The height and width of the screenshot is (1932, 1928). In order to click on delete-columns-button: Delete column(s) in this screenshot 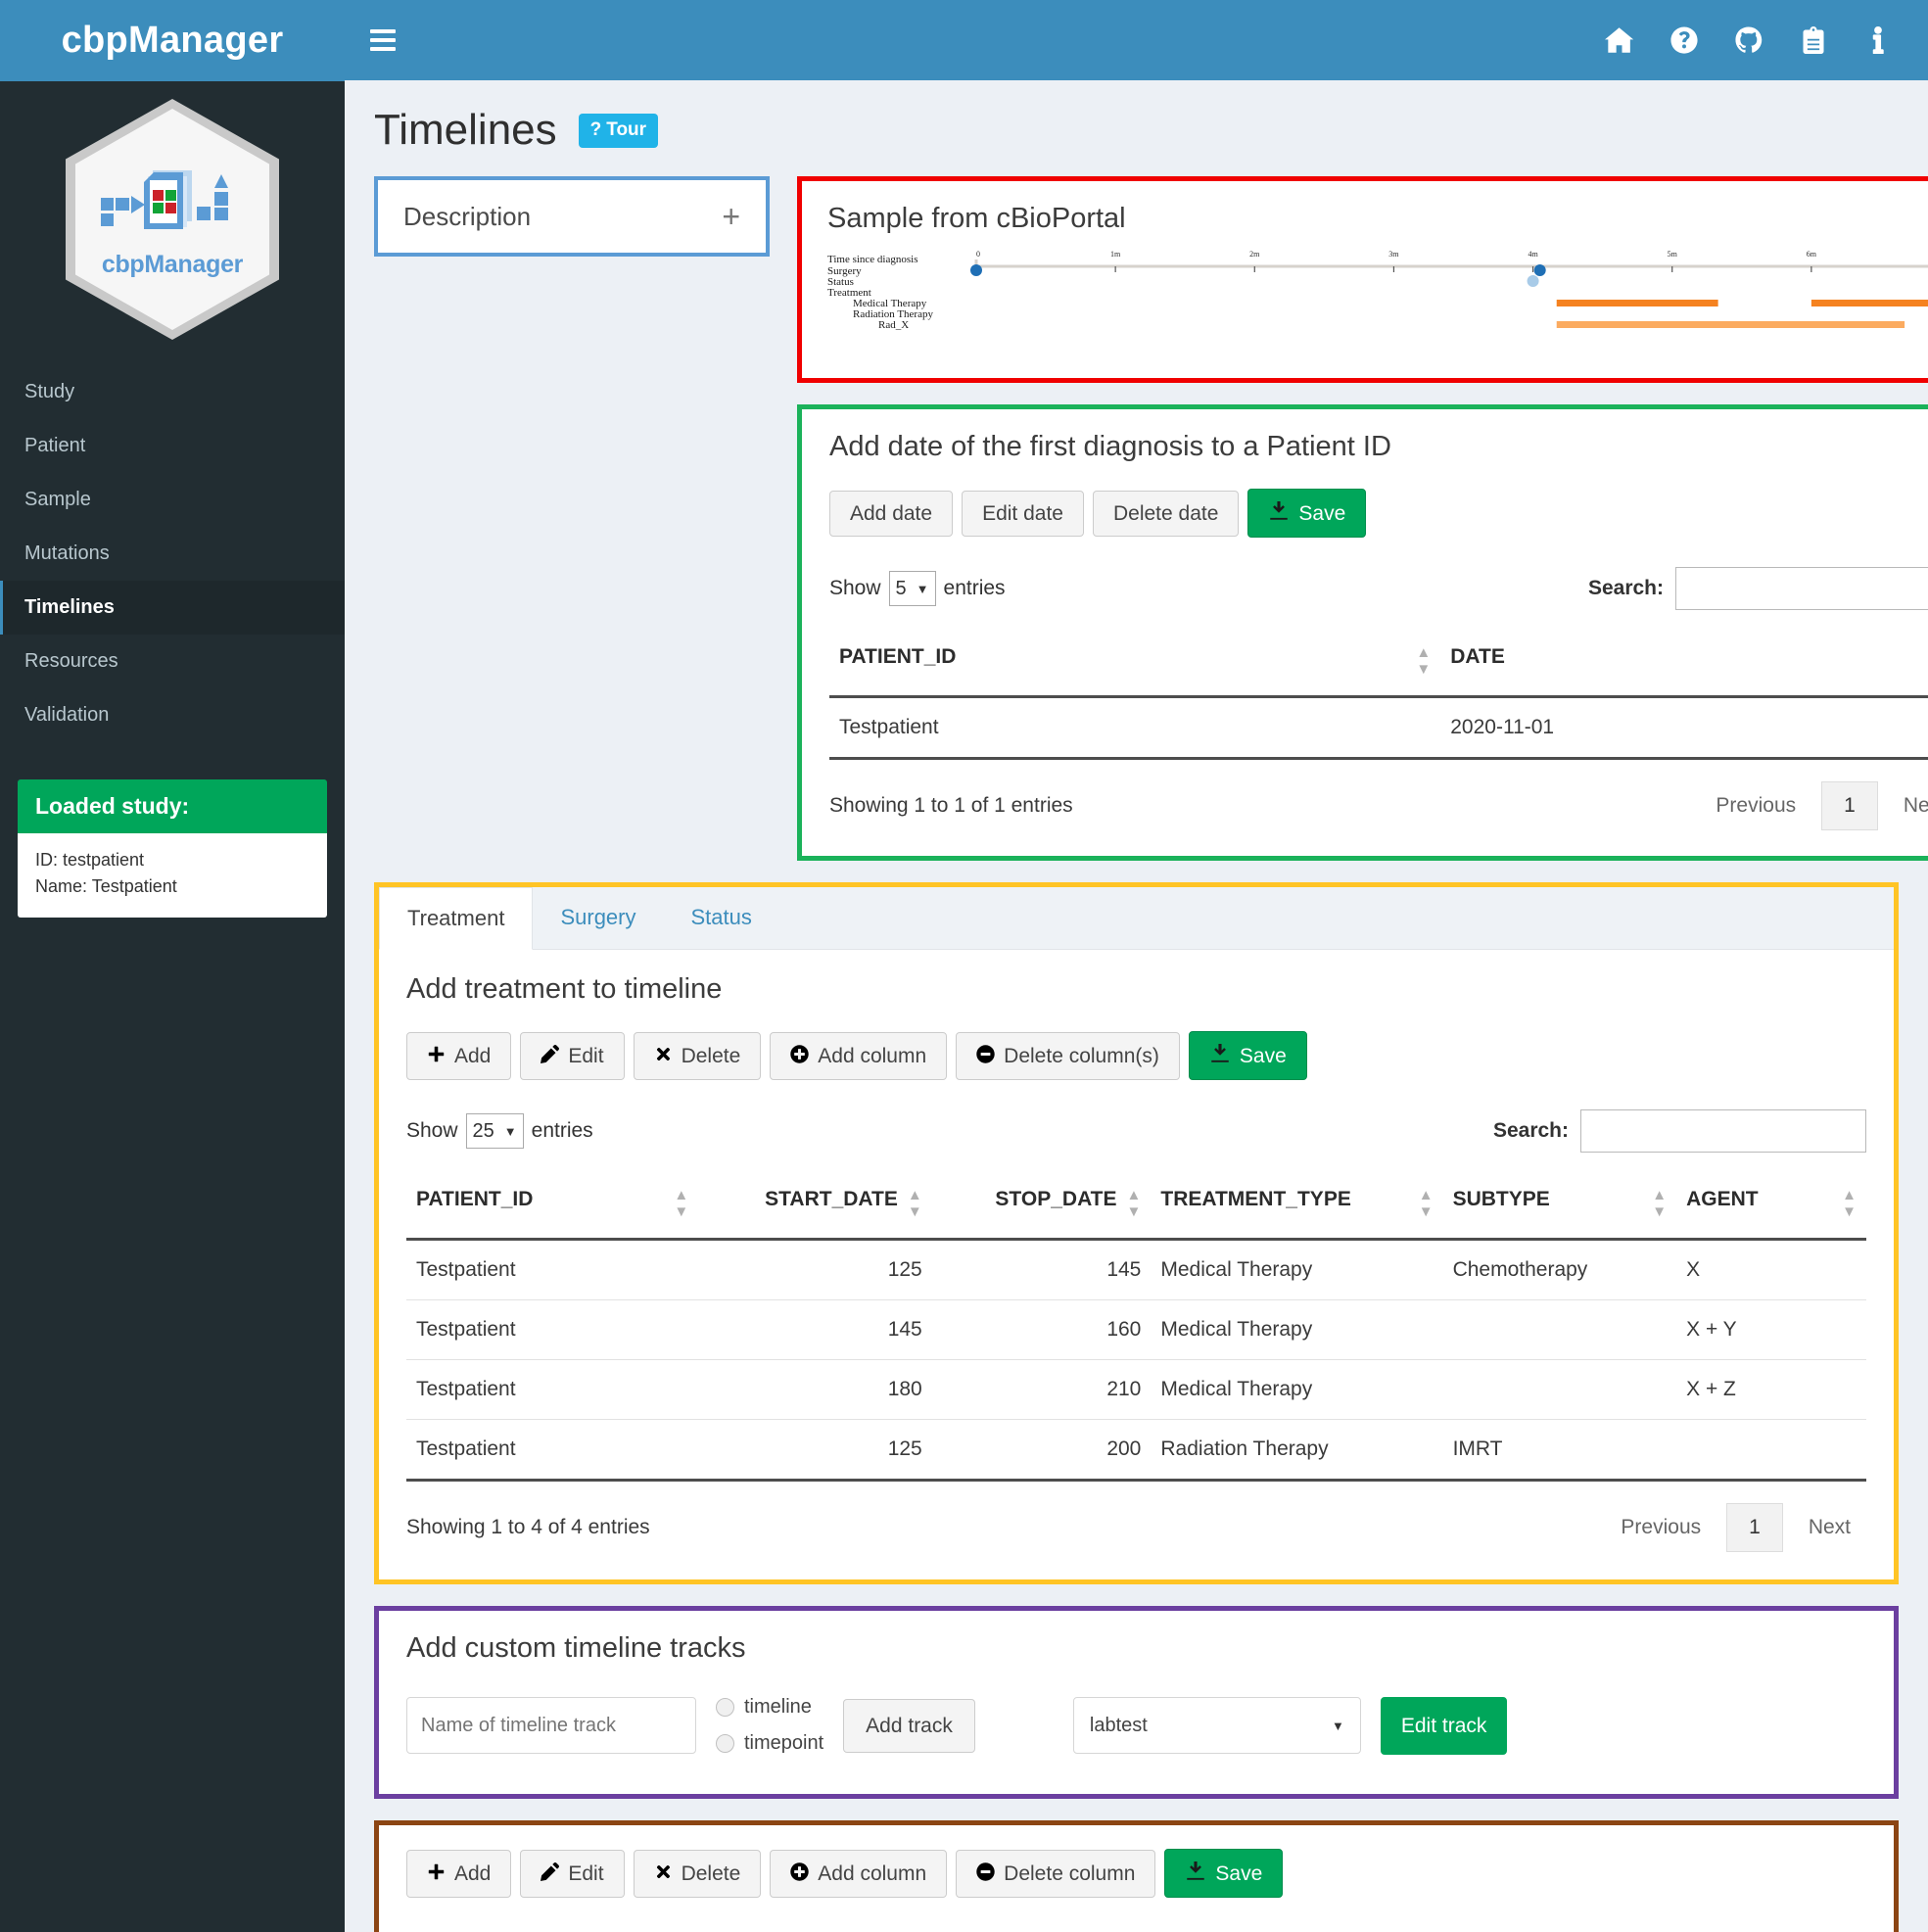, I will do `click(1068, 1055)`.